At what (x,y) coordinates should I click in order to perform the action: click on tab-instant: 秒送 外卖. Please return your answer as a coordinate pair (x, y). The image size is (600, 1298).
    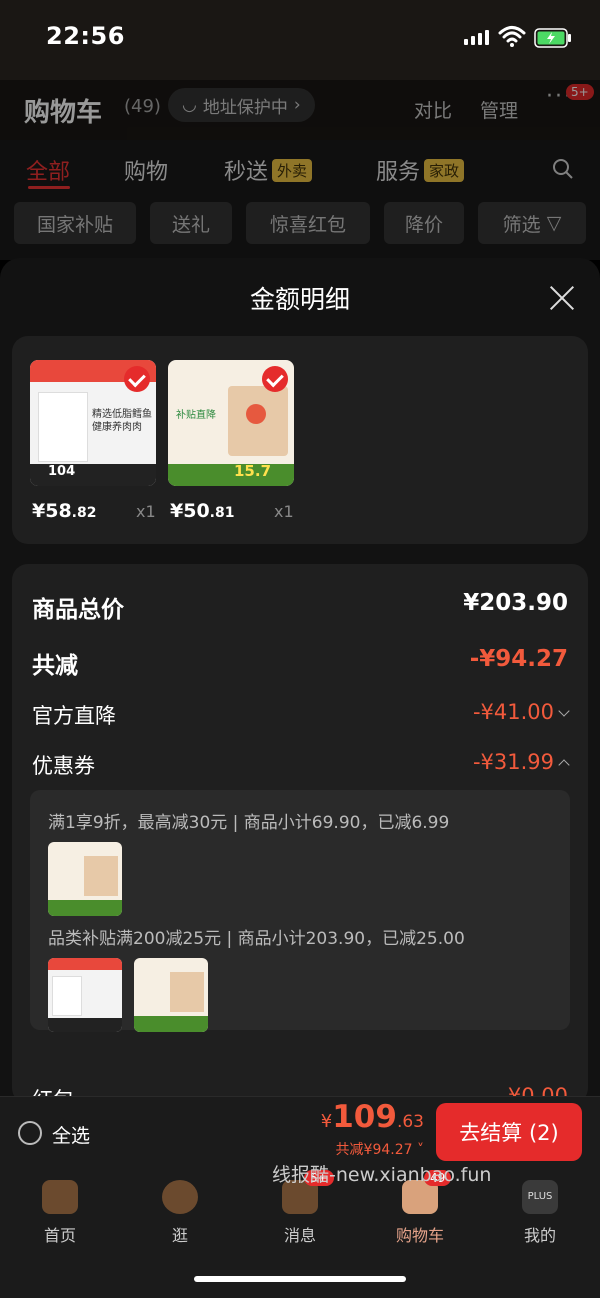
    Looking at the image, I should click on (268, 170).